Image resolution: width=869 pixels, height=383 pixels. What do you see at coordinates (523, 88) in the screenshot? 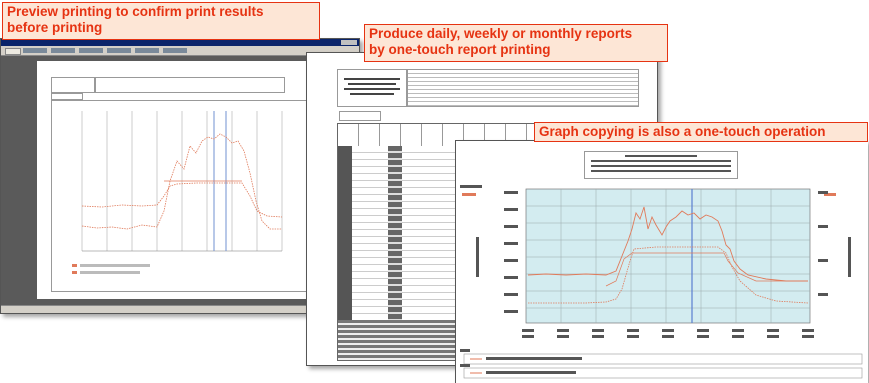
I see `report-meta-box` at bounding box center [523, 88].